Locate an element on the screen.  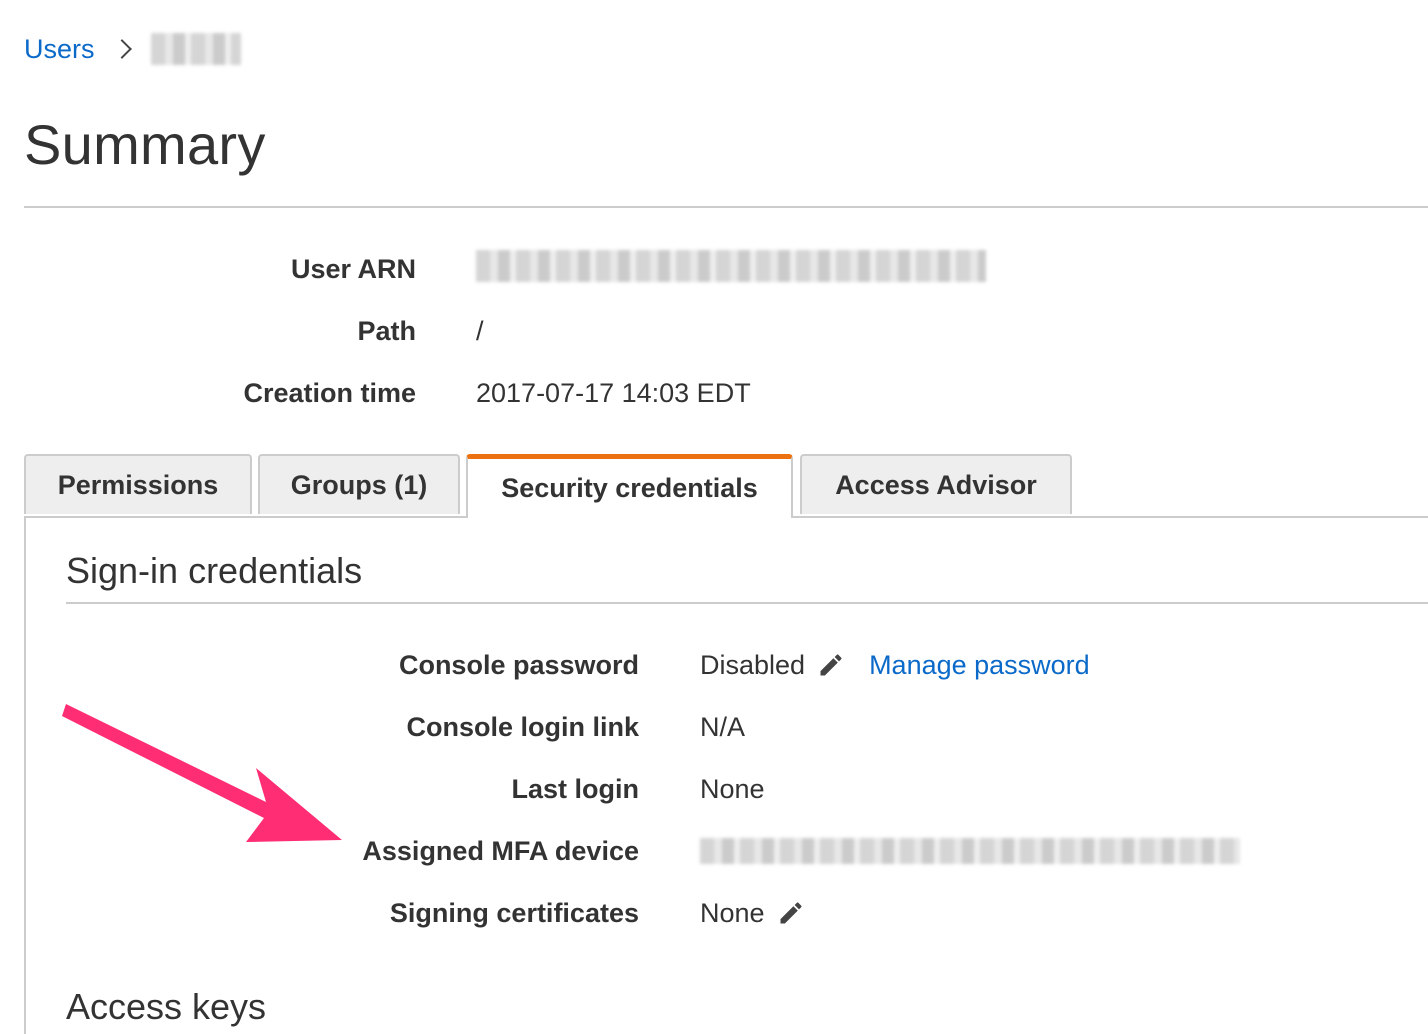
cred-row-console-login-link: Console login link N/A is located at coordinates (676, 727).